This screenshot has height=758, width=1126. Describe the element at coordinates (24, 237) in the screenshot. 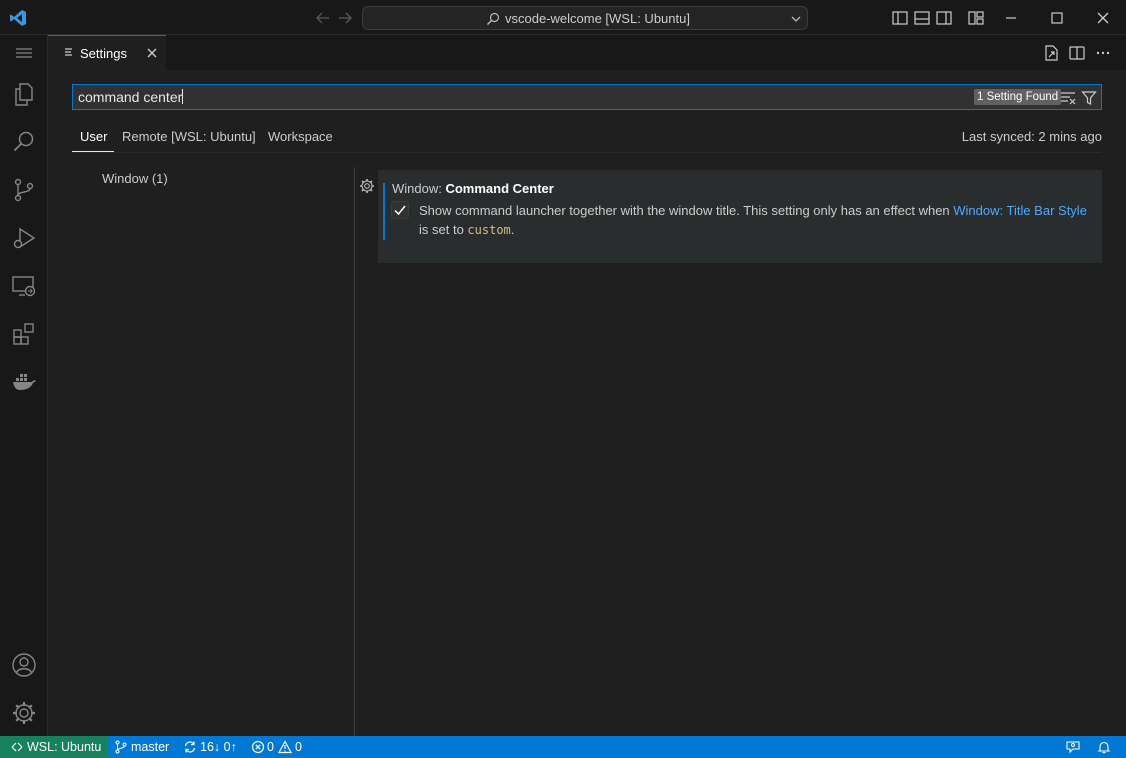

I see `run-debug-icon` at that location.